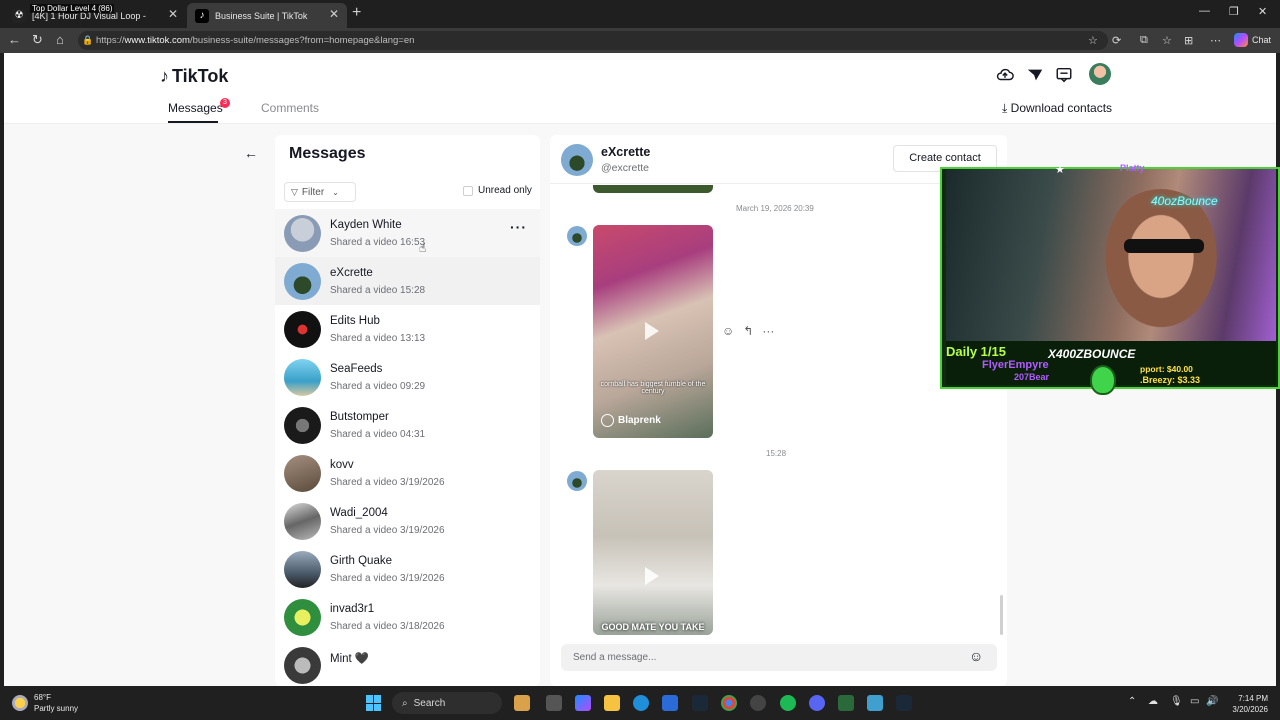 The image size is (1280, 720). I want to click on weather-widget: 68°F Partly sunny, so click(45, 703).